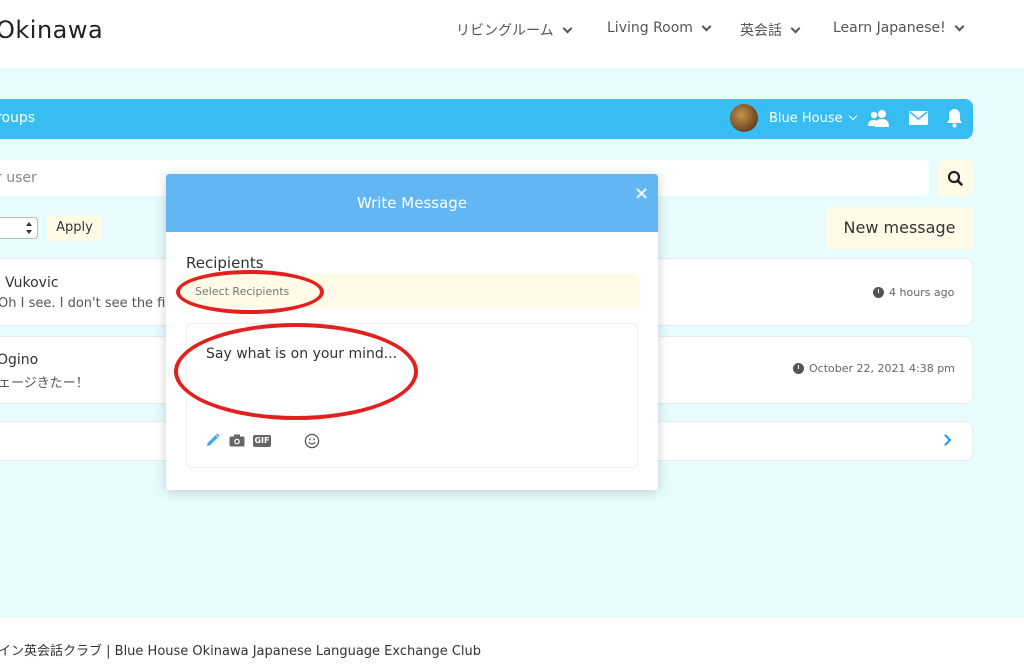 The height and width of the screenshot is (665, 1024). I want to click on search-button, so click(955, 178).